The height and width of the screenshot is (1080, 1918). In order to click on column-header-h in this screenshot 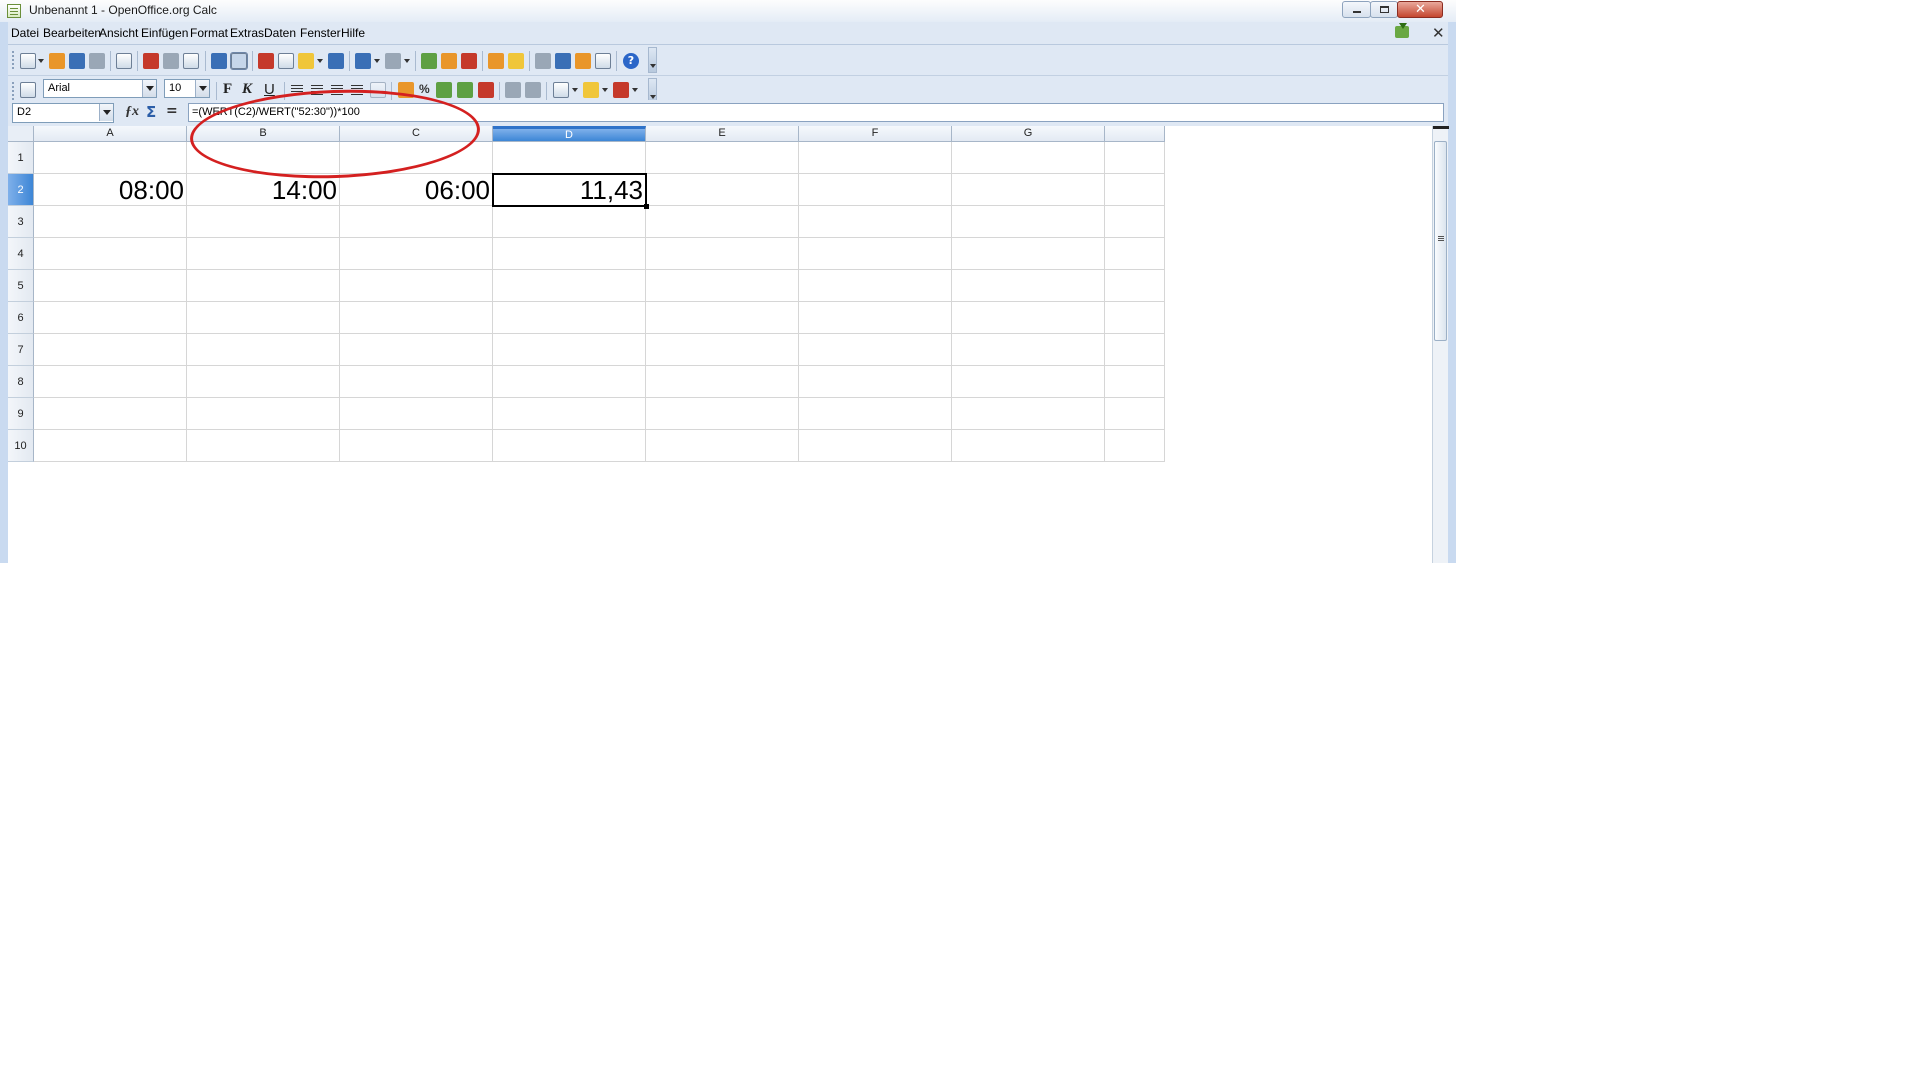, I will do `click(1135, 134)`.